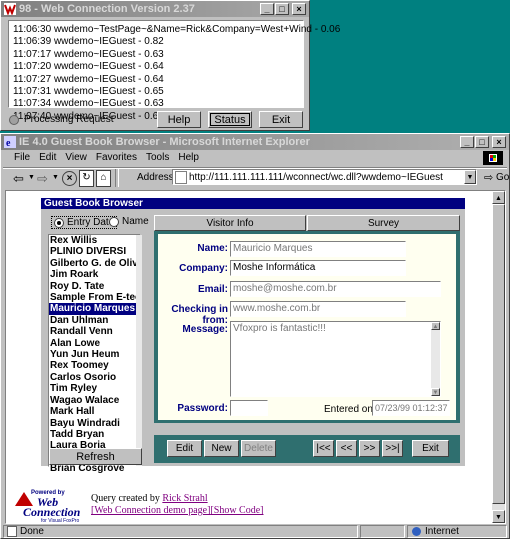 The image size is (510, 539). Describe the element at coordinates (411, 408) in the screenshot. I see `entered-field: 07/23/99 01:12:37 pm` at that location.